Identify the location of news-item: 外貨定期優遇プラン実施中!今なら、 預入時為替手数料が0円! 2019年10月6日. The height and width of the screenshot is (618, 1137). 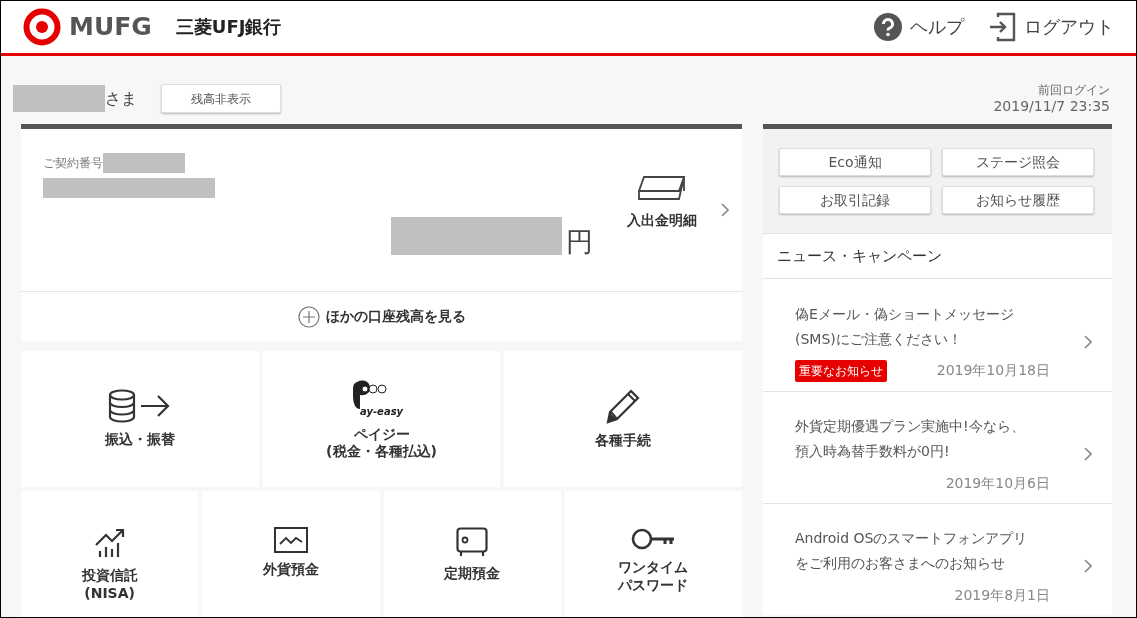
(937, 447).